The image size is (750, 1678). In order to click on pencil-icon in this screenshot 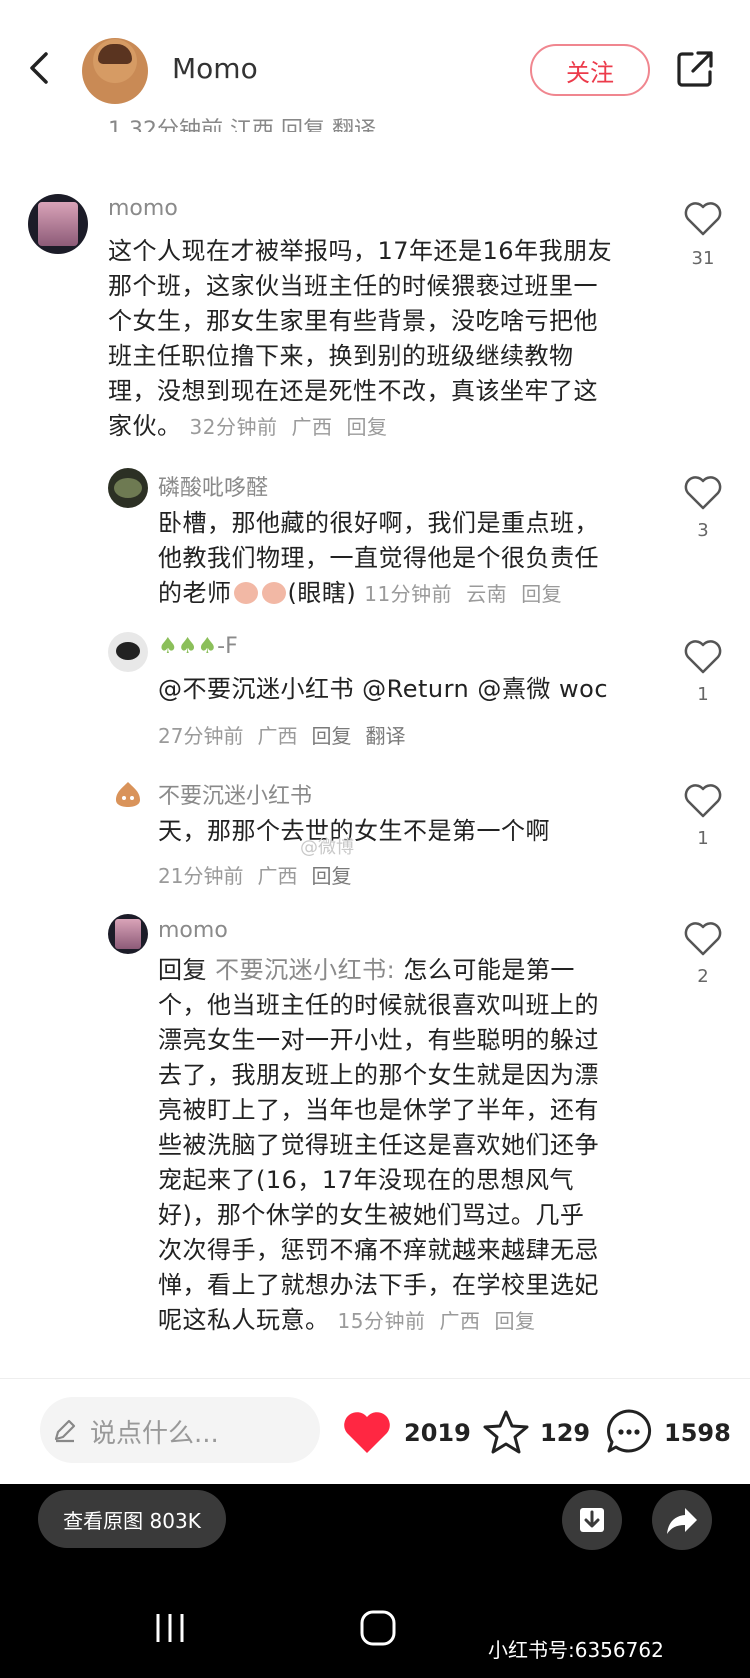, I will do `click(65, 1431)`.